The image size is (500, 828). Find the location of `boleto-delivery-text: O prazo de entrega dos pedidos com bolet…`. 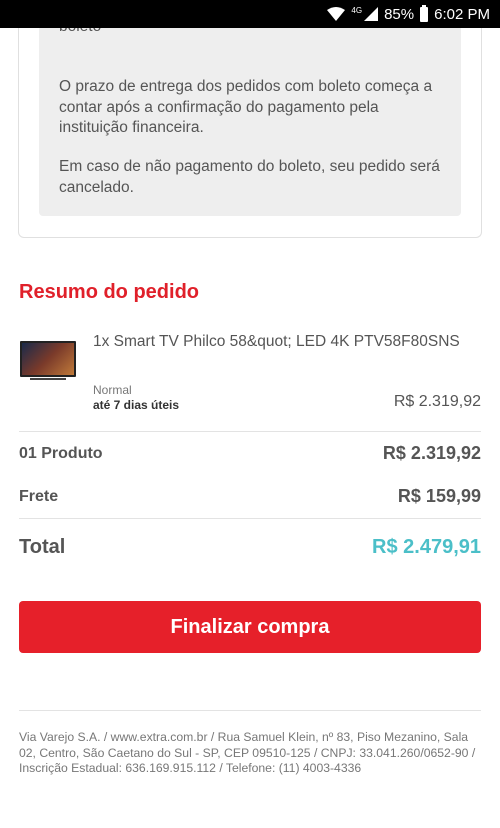

boleto-delivery-text: O prazo de entrega dos pedidos com bolet… is located at coordinates (246, 107).